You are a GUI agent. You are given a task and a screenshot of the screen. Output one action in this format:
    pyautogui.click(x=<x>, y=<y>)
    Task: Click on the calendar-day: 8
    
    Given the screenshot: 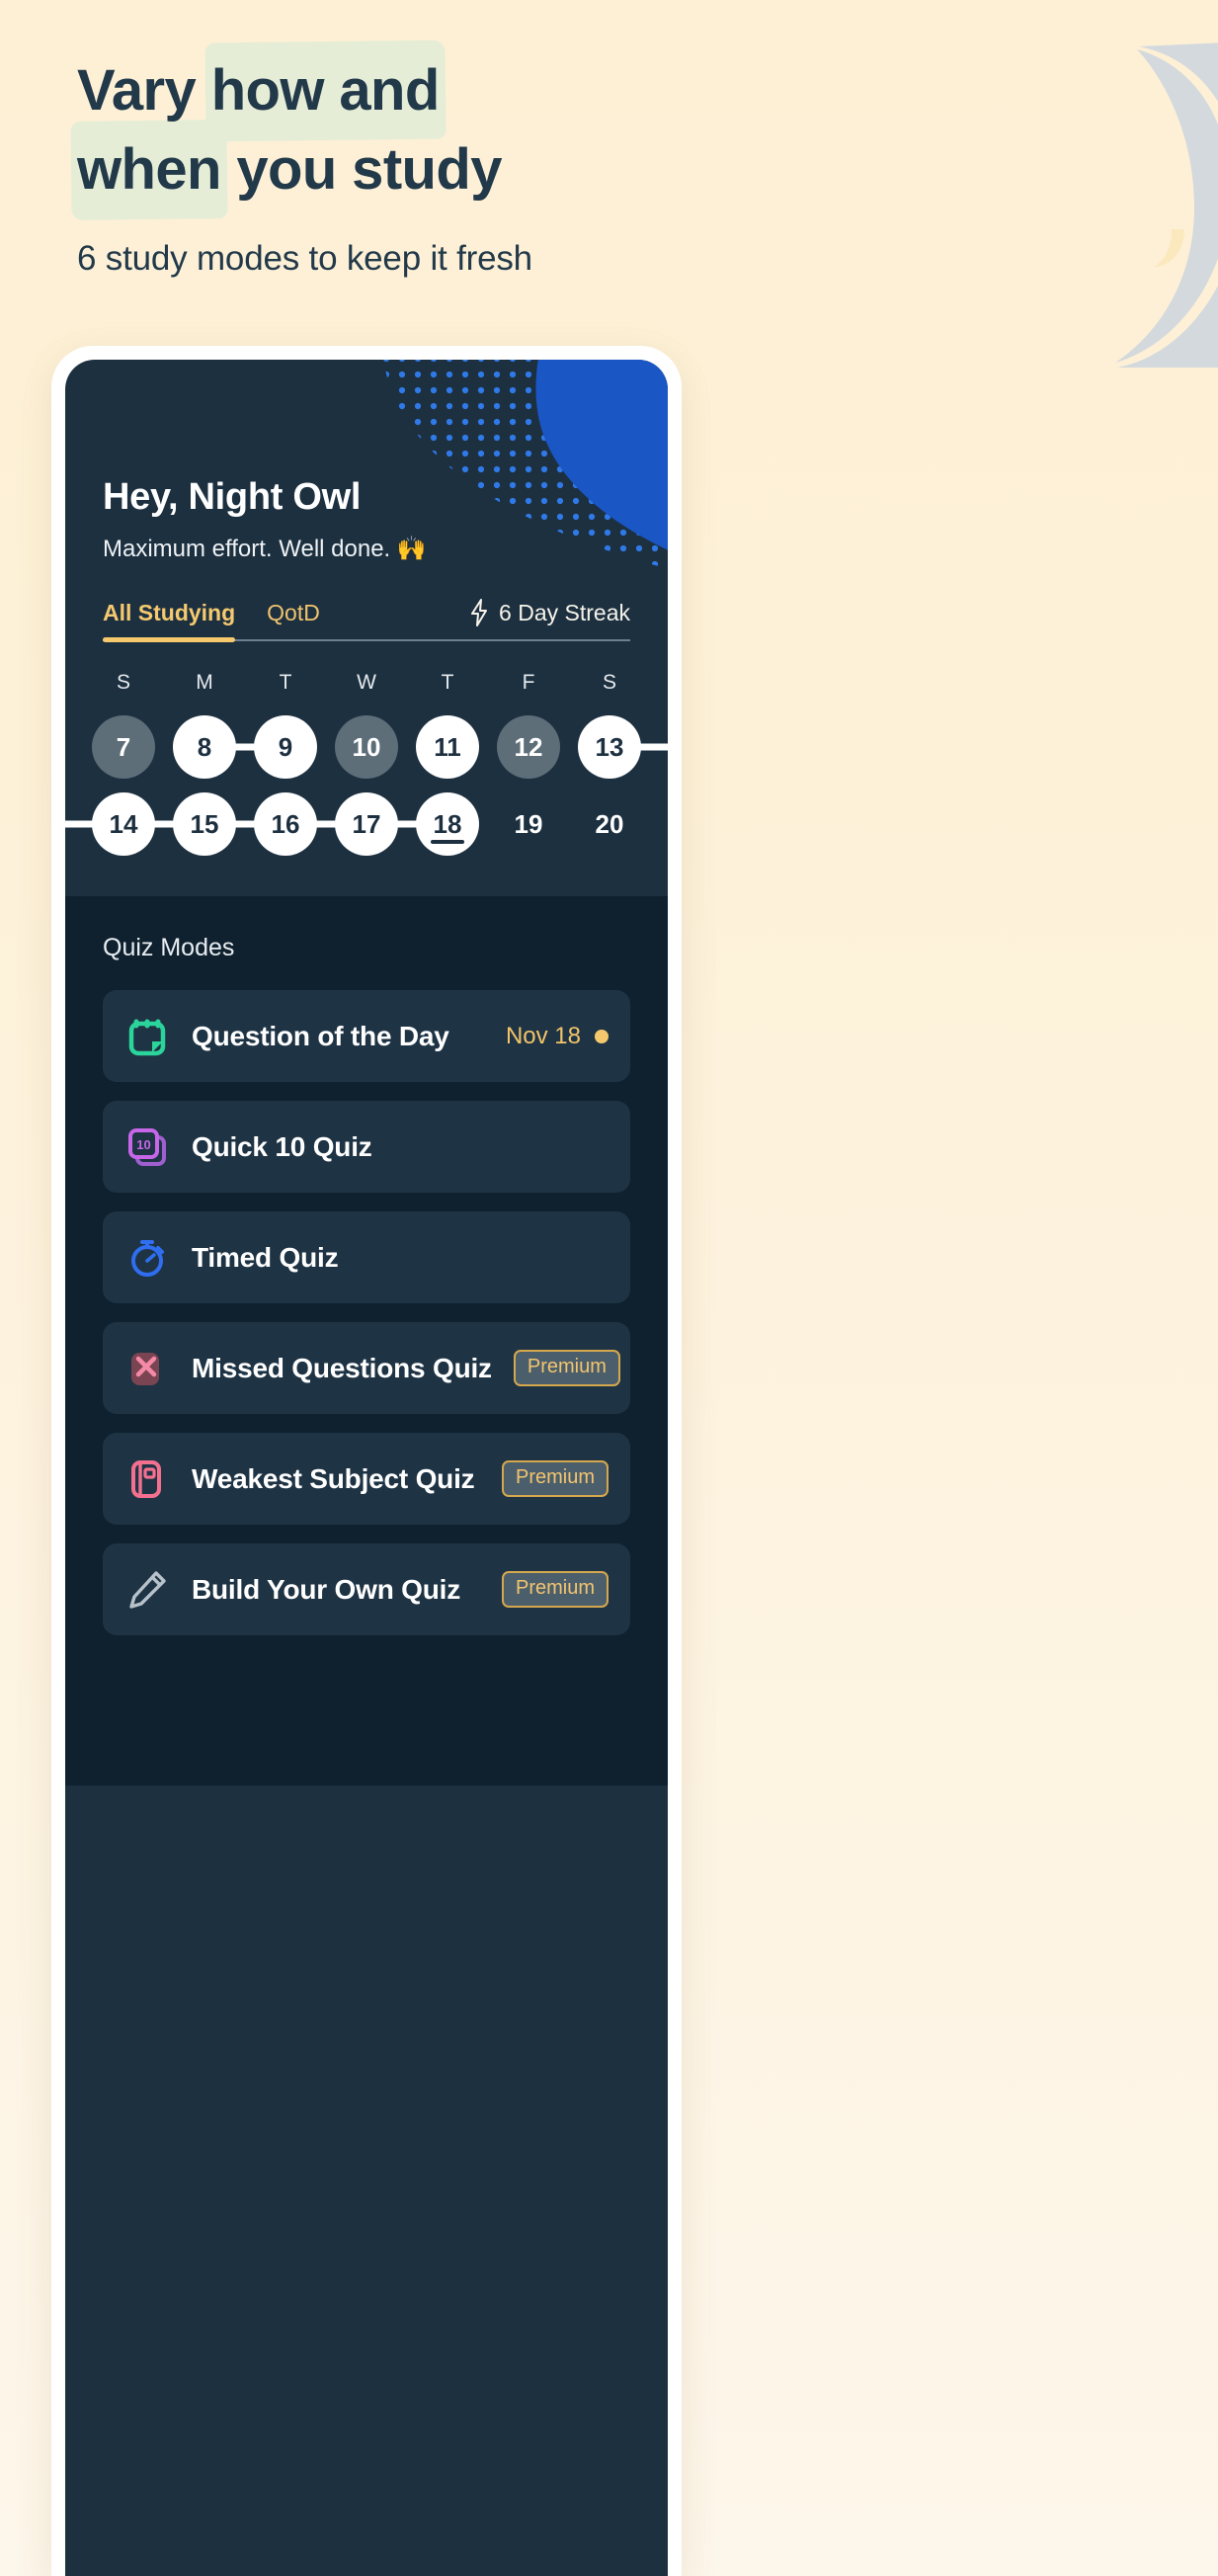 What is the action you would take?
    pyautogui.click(x=224, y=747)
    